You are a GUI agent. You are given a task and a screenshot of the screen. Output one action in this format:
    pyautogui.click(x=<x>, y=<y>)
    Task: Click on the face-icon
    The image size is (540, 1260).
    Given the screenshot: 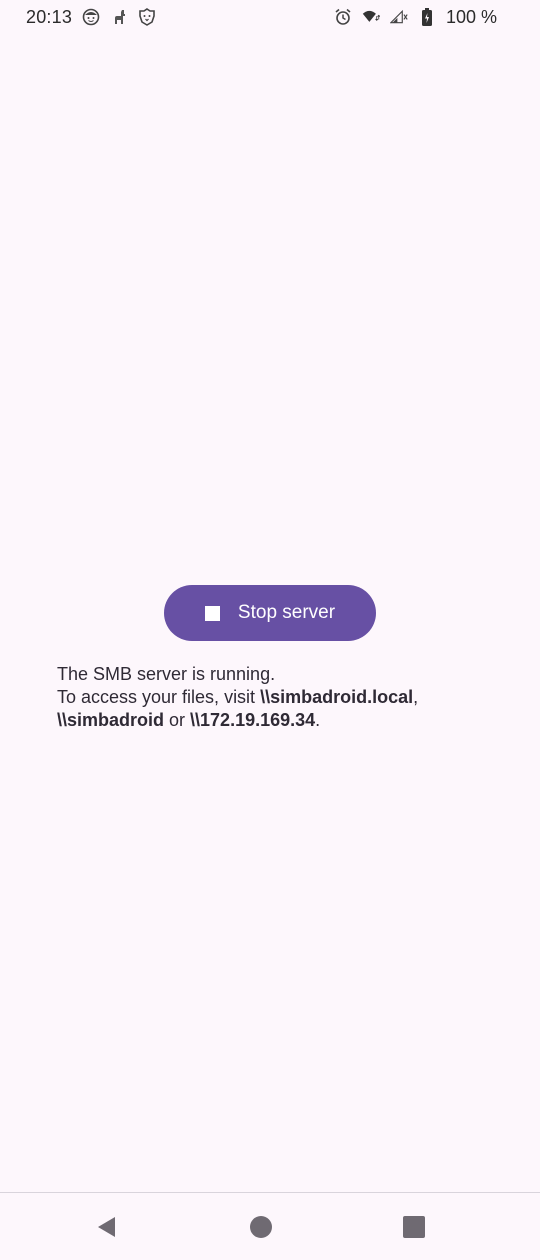 What is the action you would take?
    pyautogui.click(x=91, y=17)
    